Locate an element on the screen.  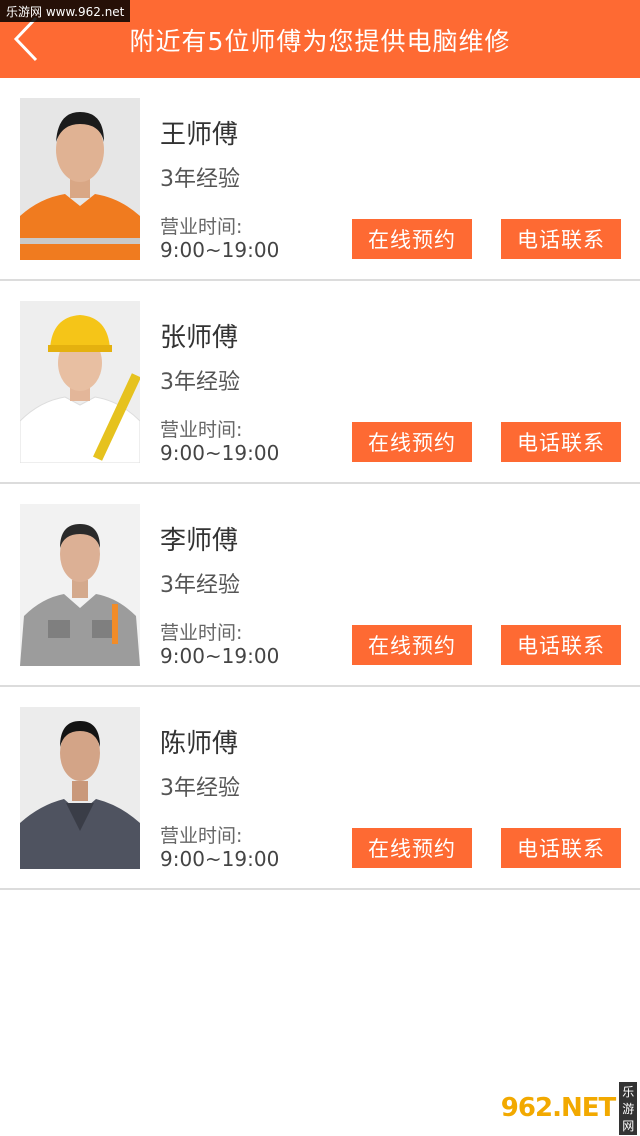
technician-name: 陈师傅 is located at coordinates (199, 744).